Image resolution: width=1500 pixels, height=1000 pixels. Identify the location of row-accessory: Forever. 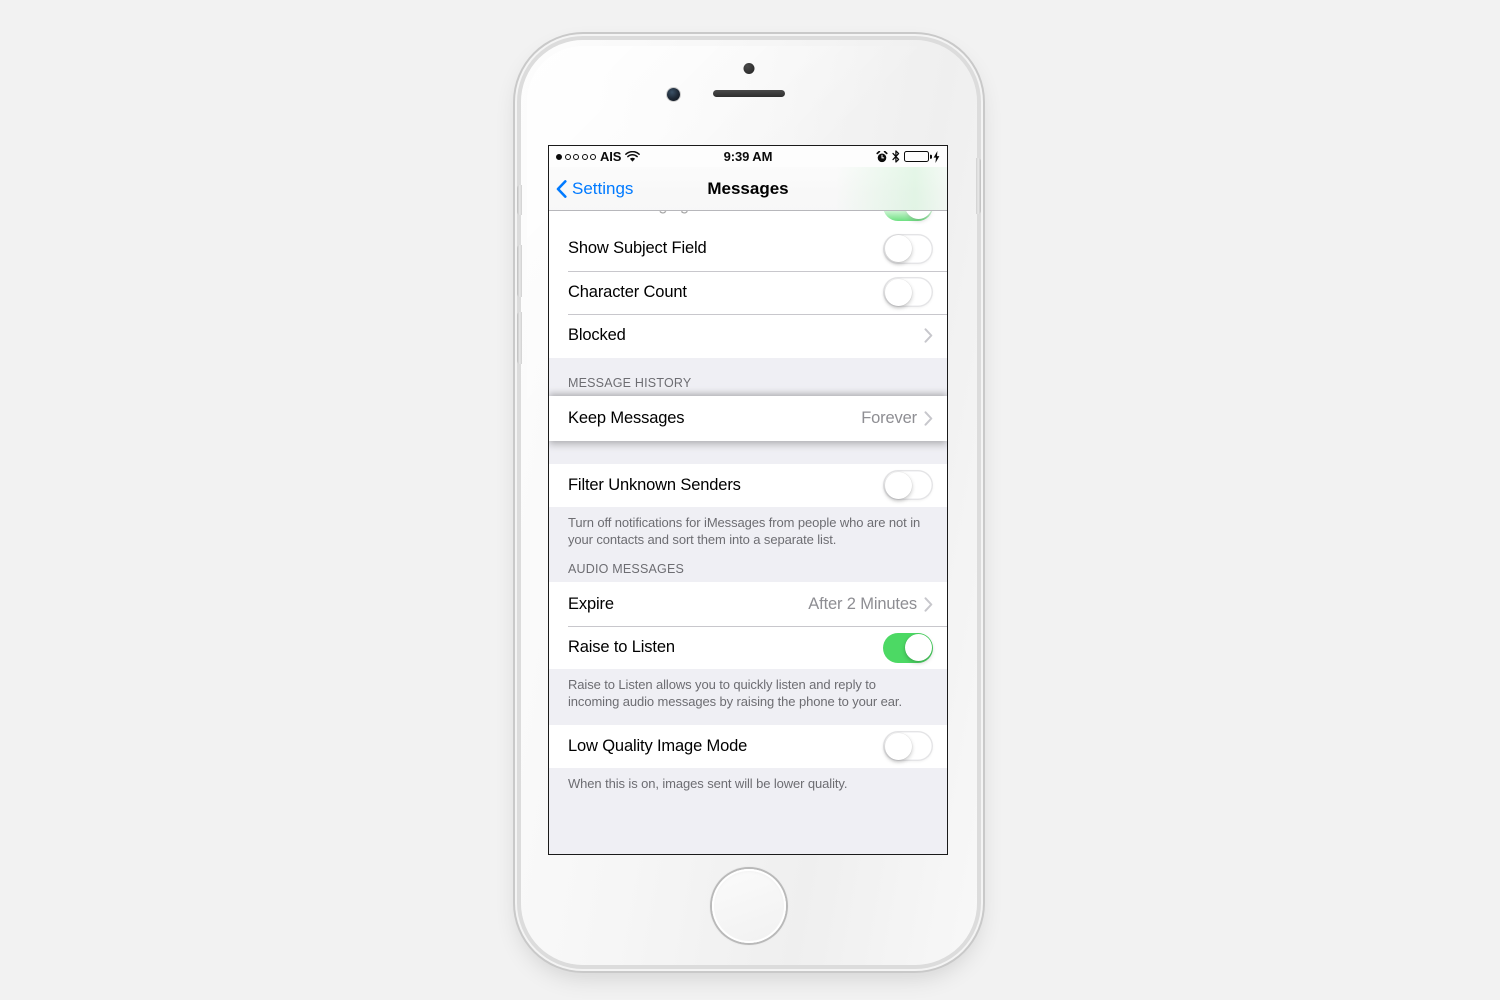
(897, 418).